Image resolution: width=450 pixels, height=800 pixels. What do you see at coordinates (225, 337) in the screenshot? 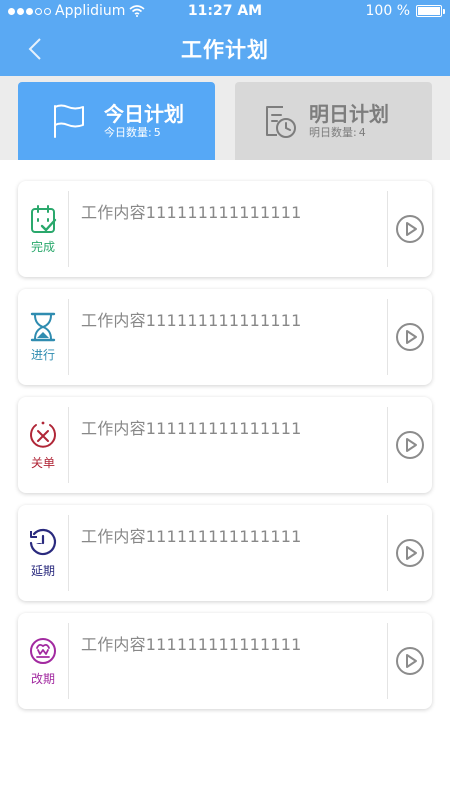
I see `task-card: 进行 工作内容111111111111111` at bounding box center [225, 337].